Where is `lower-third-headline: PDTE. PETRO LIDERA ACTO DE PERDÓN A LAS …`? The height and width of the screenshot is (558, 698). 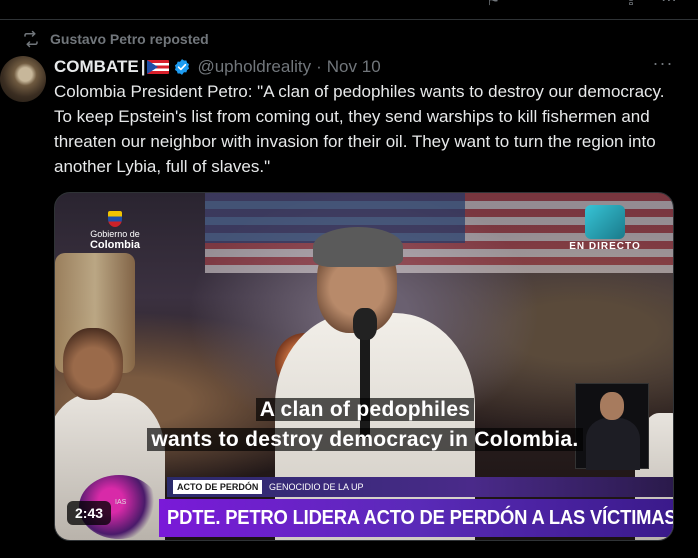 lower-third-headline: PDTE. PETRO LIDERA ACTO DE PERDÓN A LAS … is located at coordinates (420, 518).